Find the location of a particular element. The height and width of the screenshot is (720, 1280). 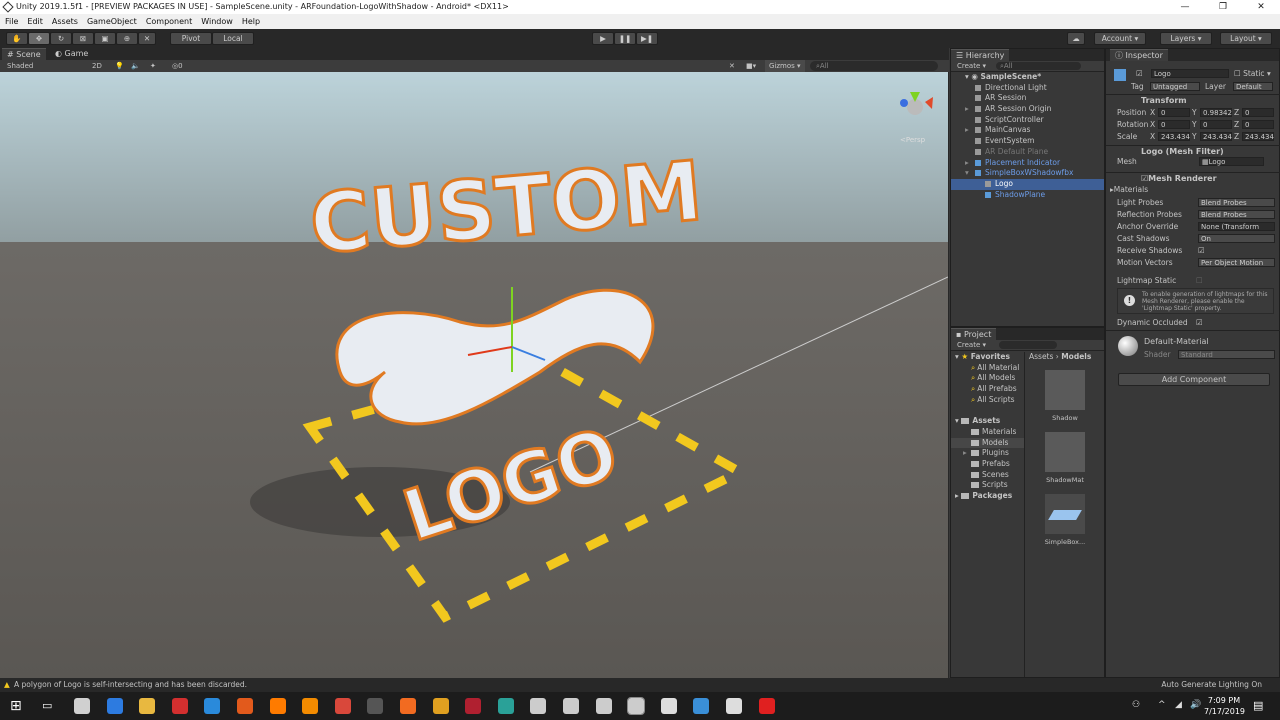

hierarchy-item: ▸ Placement Indicator is located at coordinates (1027, 163).